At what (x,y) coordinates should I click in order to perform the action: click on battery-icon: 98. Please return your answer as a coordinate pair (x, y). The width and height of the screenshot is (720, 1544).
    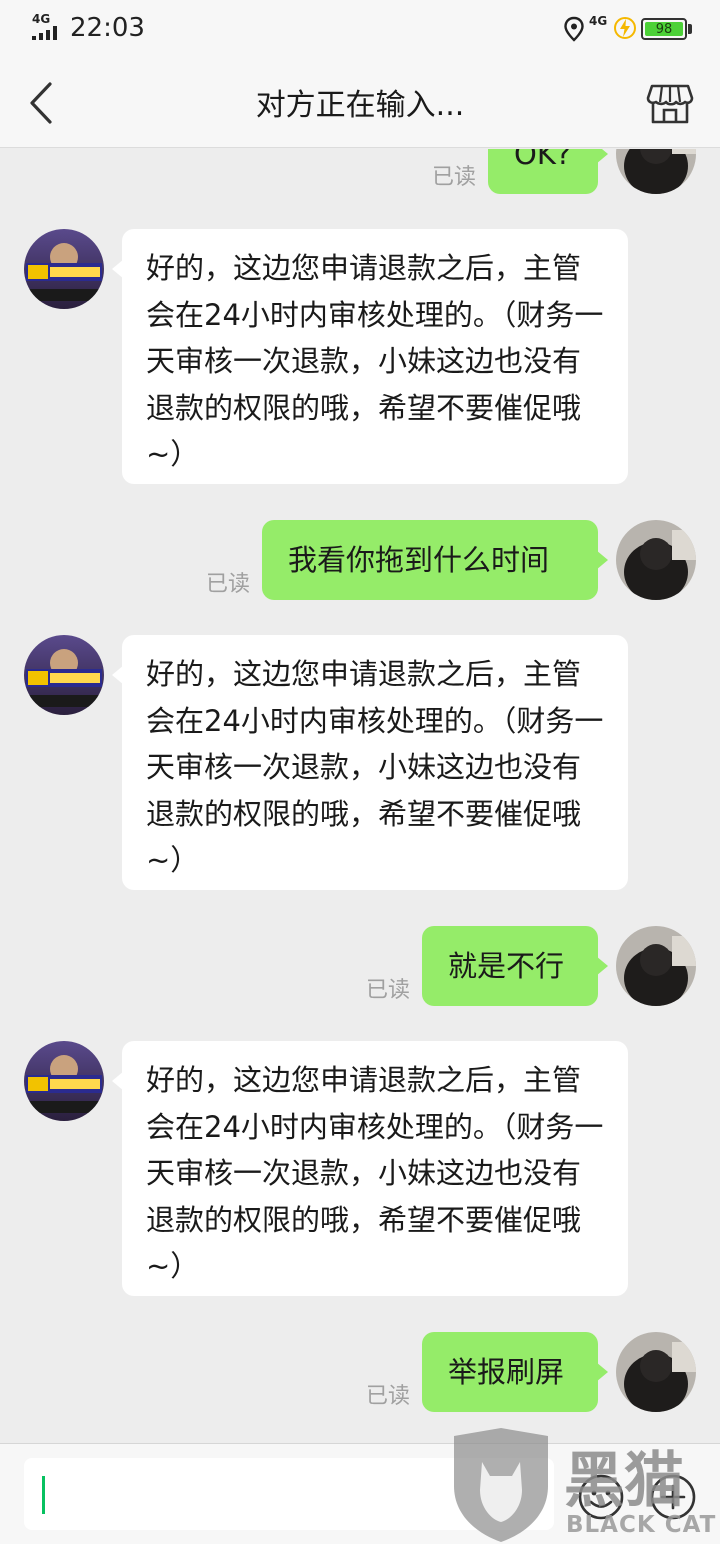
    Looking at the image, I should click on (664, 29).